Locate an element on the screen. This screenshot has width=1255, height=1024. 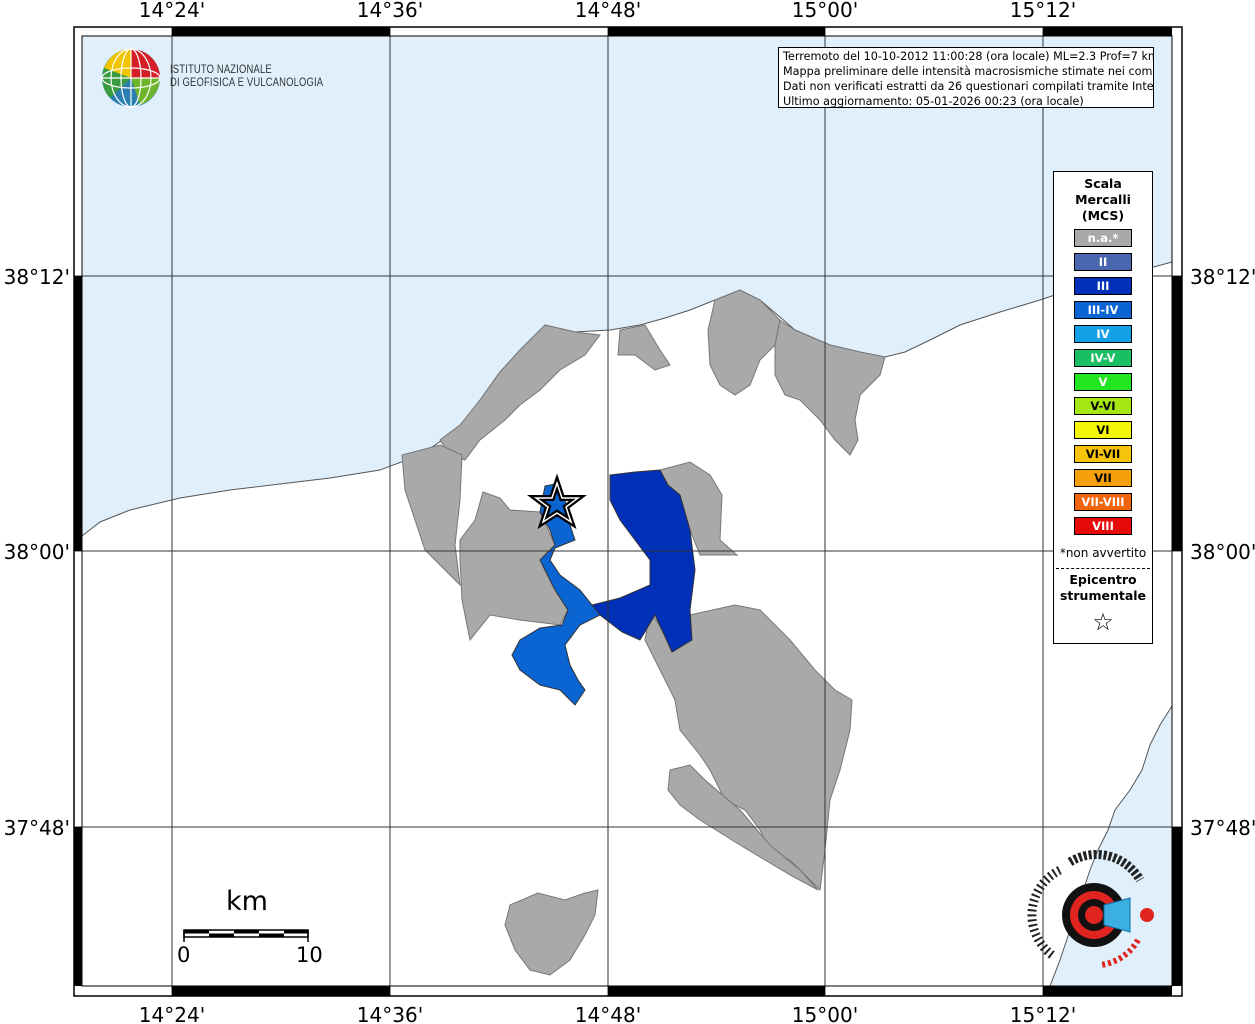
lat-labels-right: 38°12' 38°00' 37°48' is located at coordinates (1222, 552).